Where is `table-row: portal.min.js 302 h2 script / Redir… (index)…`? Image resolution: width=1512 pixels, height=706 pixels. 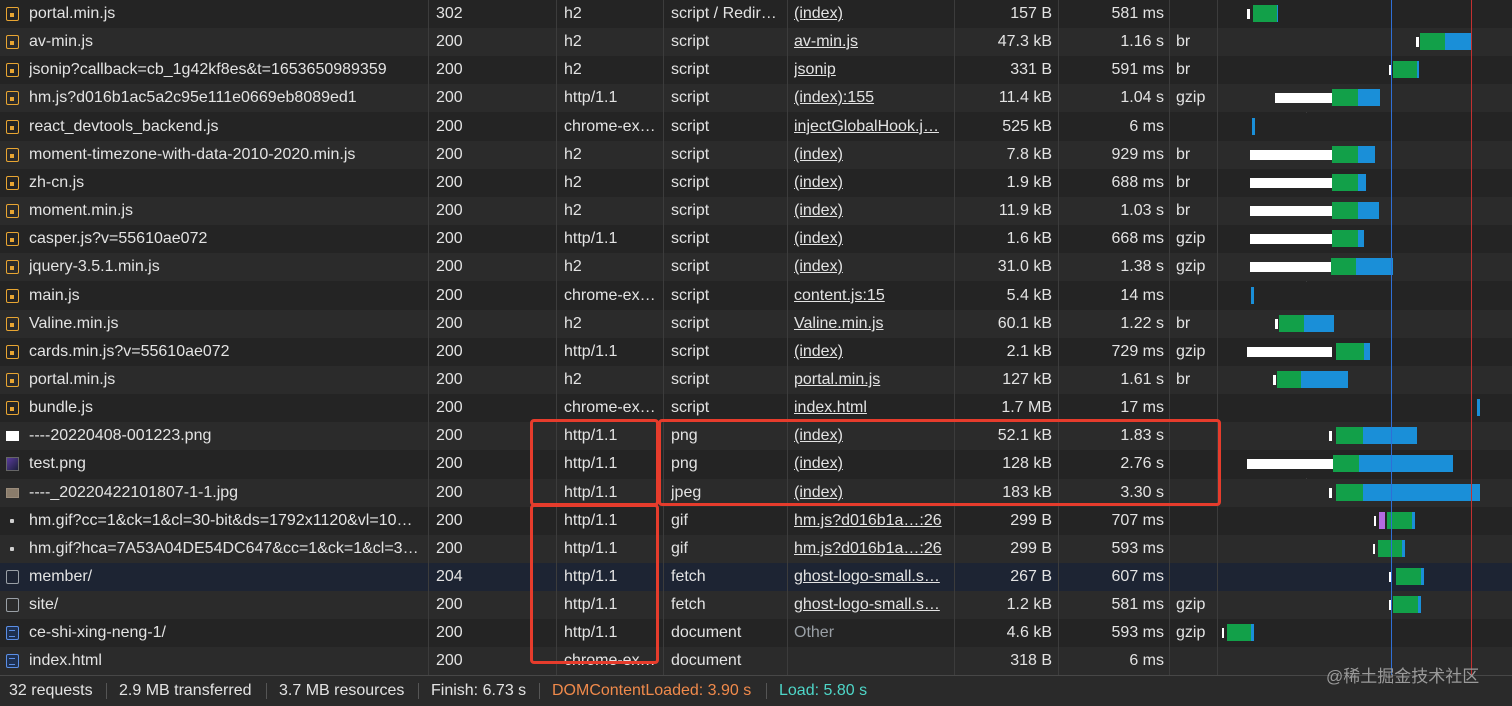
table-row: portal.min.js 302 h2 script / Redir… (index)… is located at coordinates (756, 14).